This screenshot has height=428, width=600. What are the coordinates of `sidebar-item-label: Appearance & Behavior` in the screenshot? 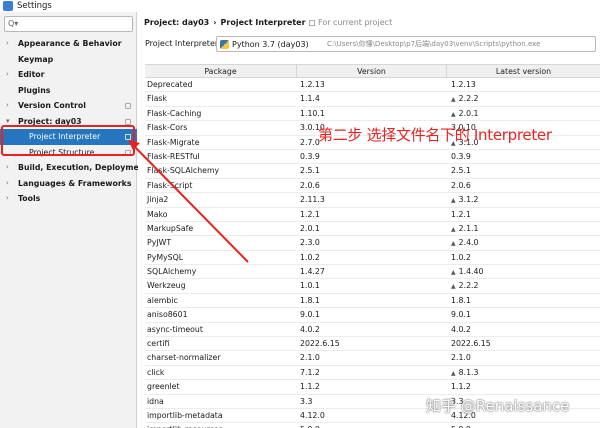 It's located at (70, 43).